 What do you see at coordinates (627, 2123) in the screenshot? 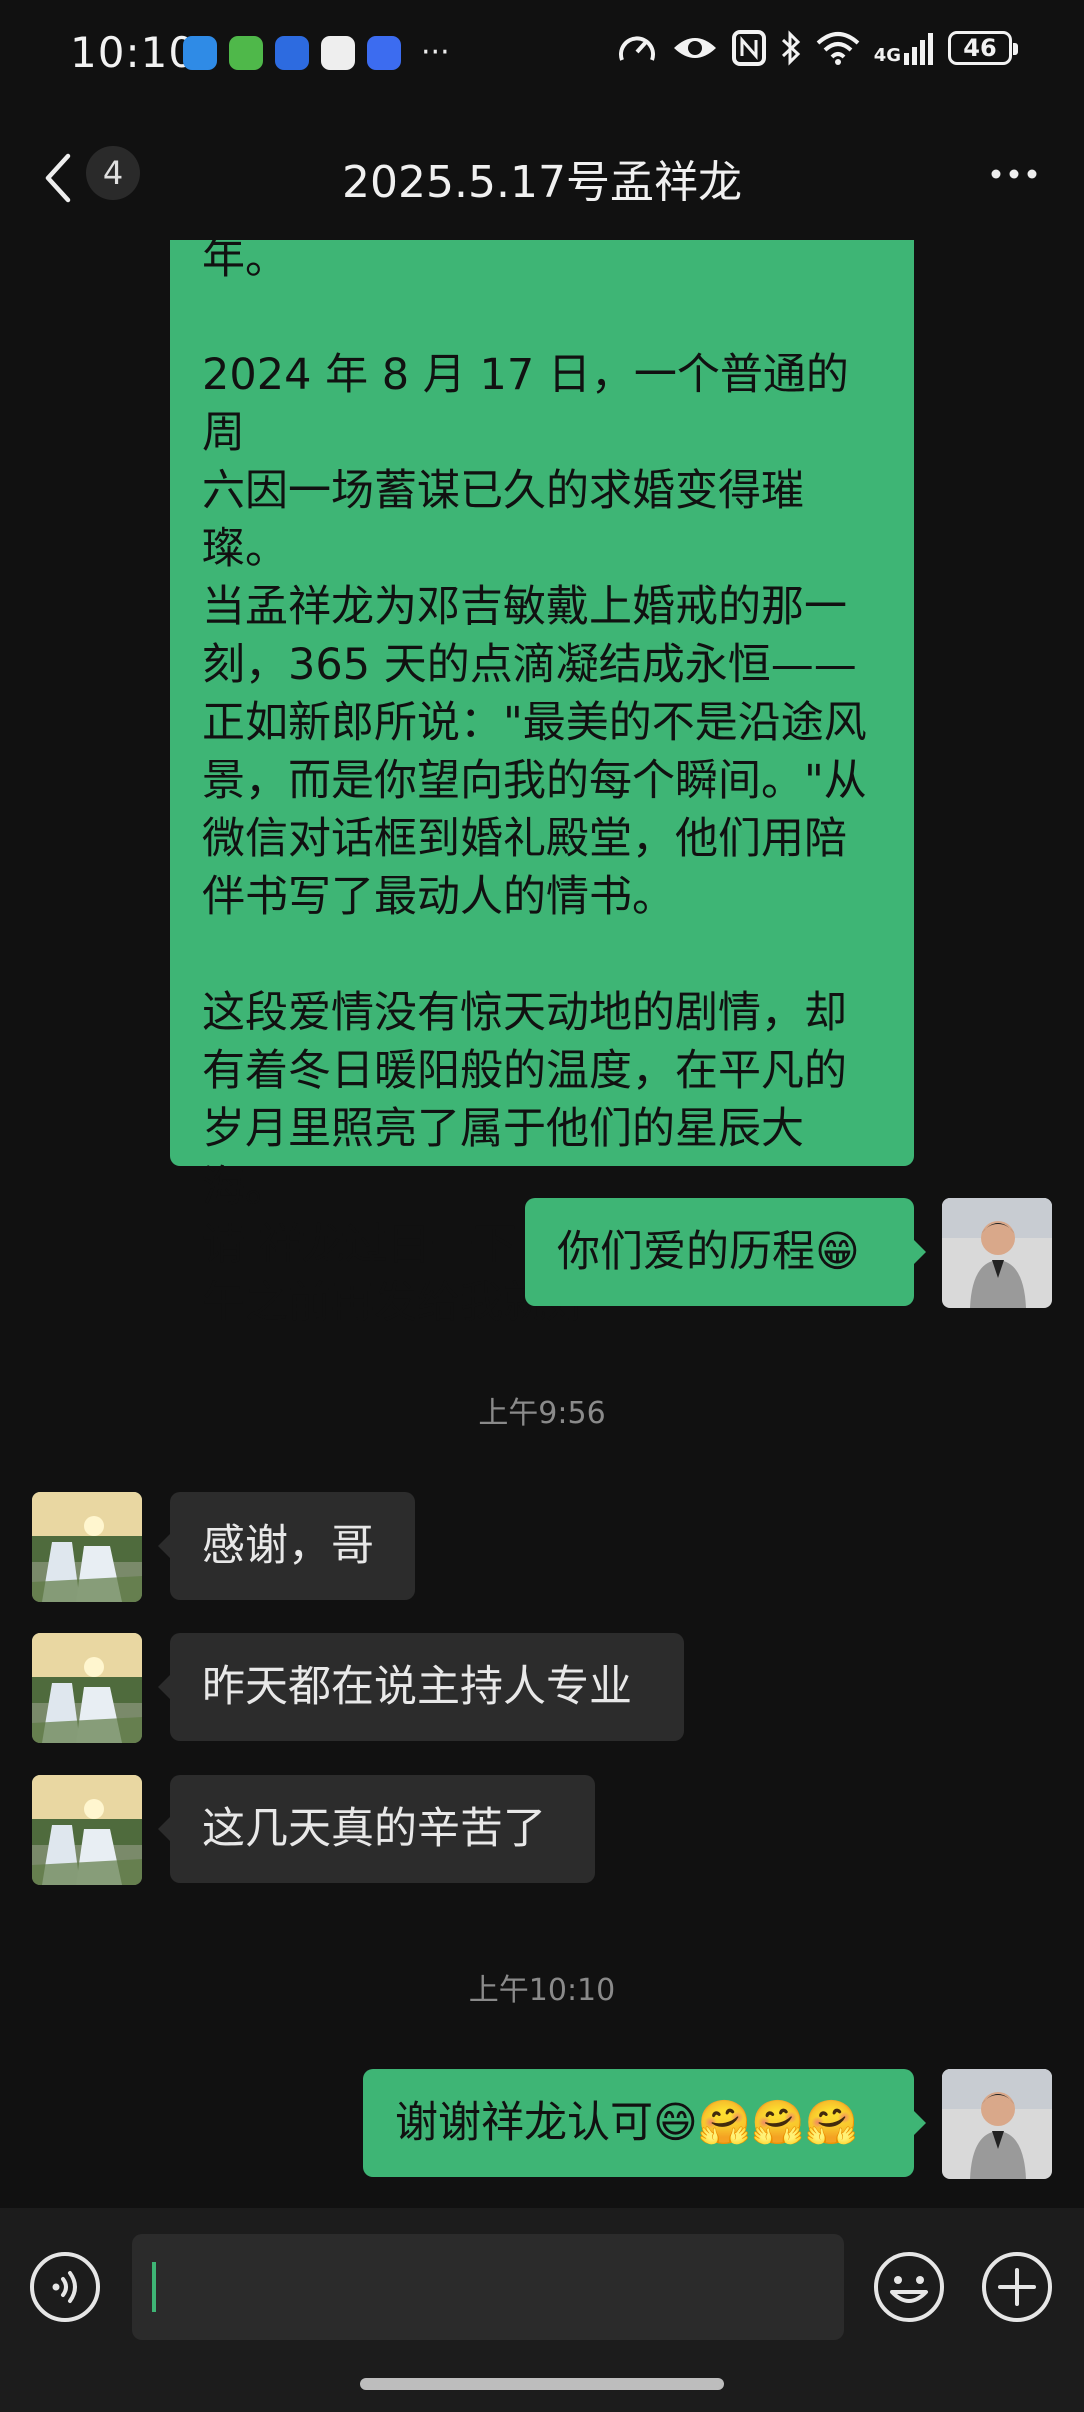
I see `message-text: 谢谢祥龙认可😄🤗🤗🤗` at bounding box center [627, 2123].